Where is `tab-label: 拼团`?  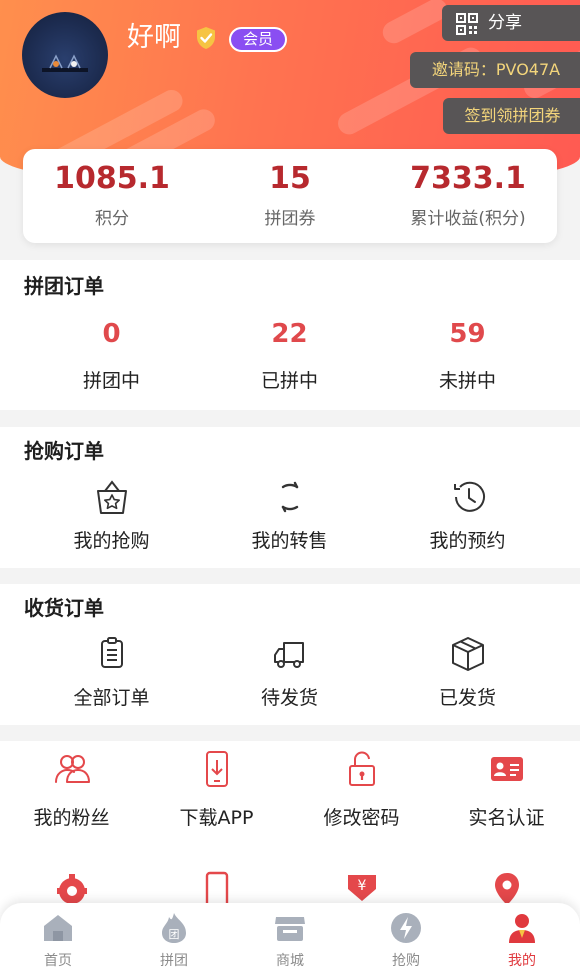
tab-label: 拼团 is located at coordinates (174, 961).